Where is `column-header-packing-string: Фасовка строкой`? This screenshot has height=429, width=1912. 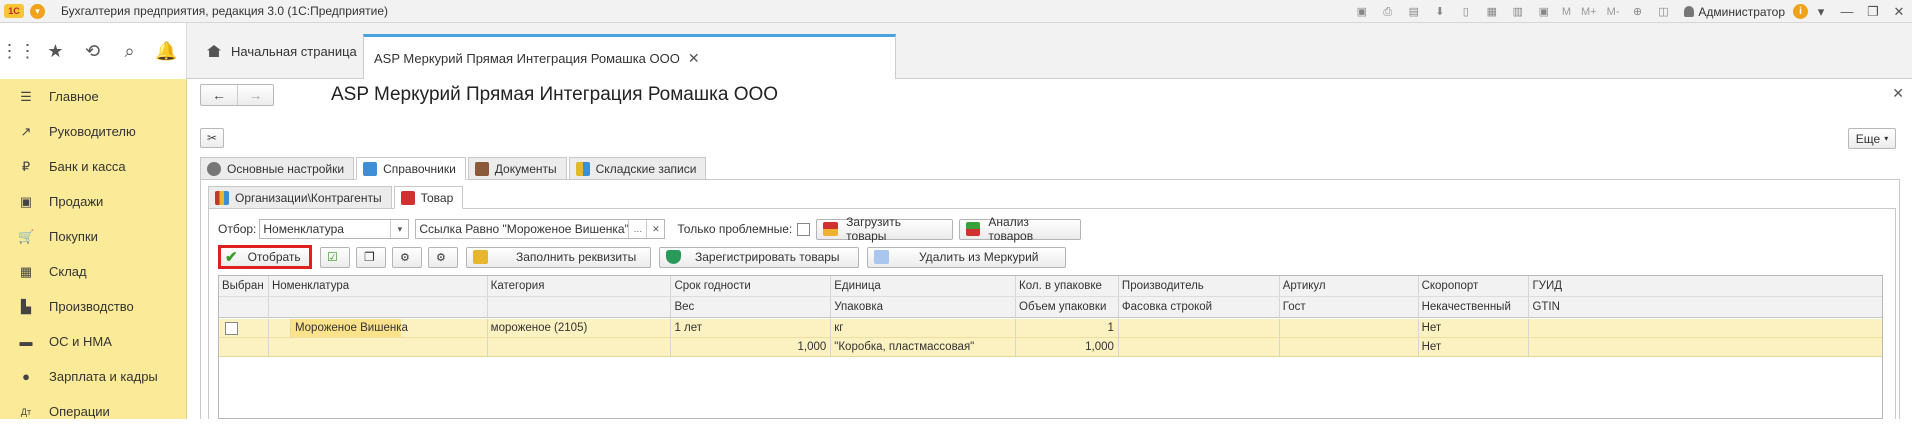
column-header-packing-string: Фасовка строкой is located at coordinates (1199, 307).